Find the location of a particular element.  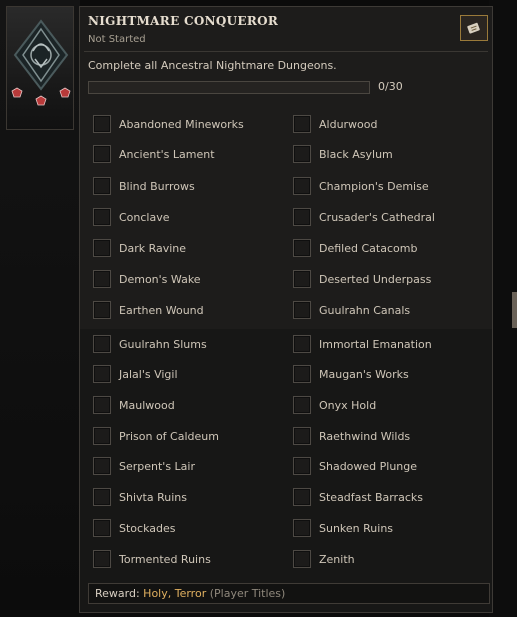

dungeon-checklist-item: Earthen Wound is located at coordinates (148, 310).